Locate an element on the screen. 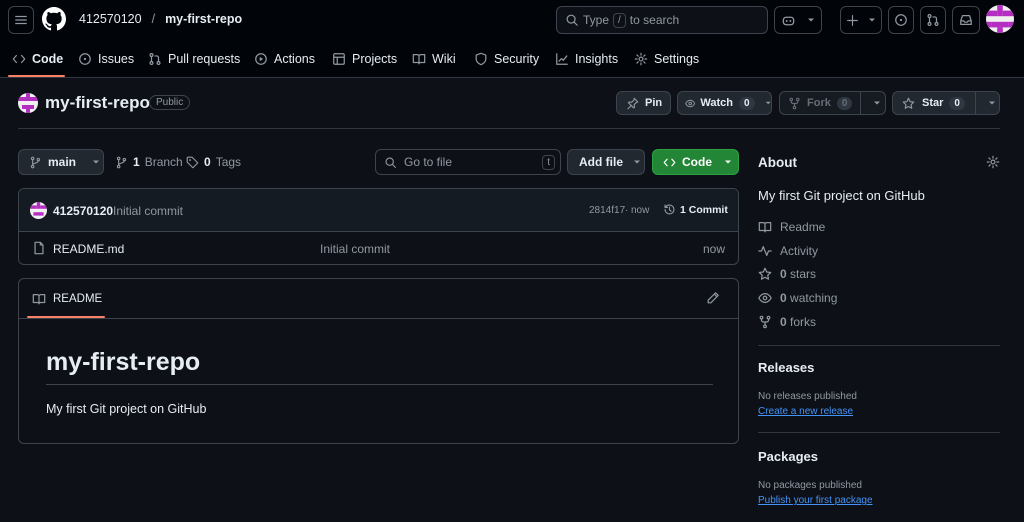  tab-pull-requests: Pull requests is located at coordinates (194, 59).